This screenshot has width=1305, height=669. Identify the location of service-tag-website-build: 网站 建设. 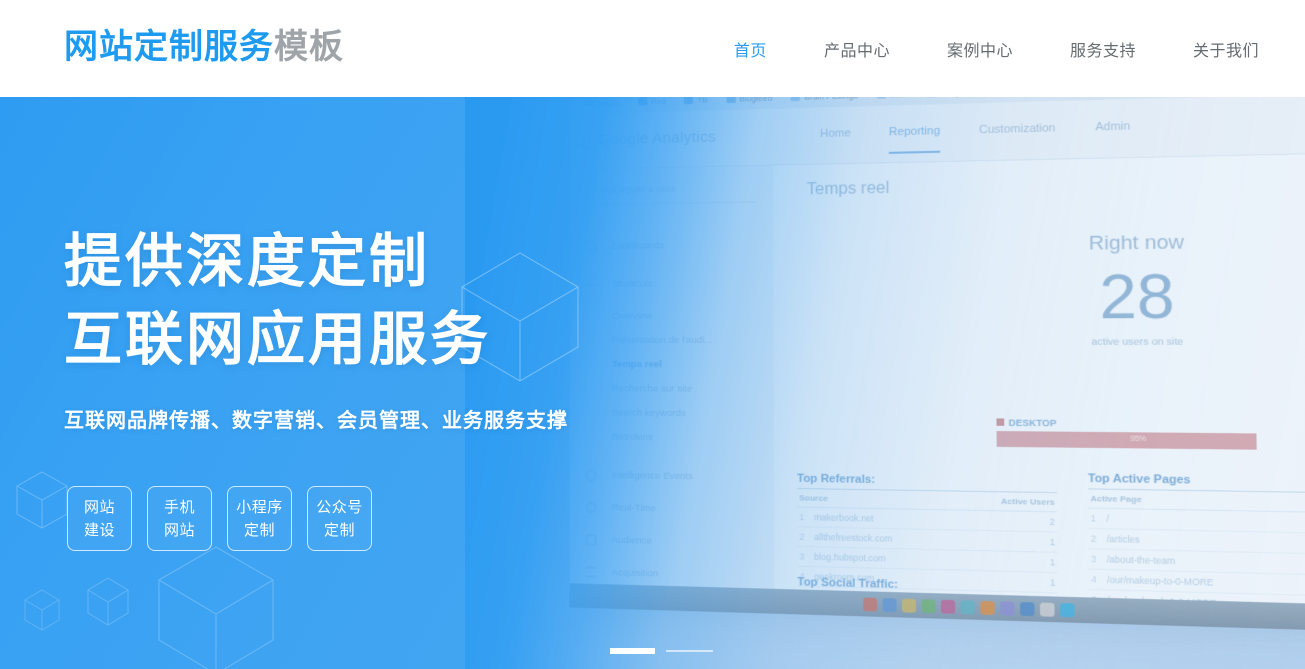
(99, 518).